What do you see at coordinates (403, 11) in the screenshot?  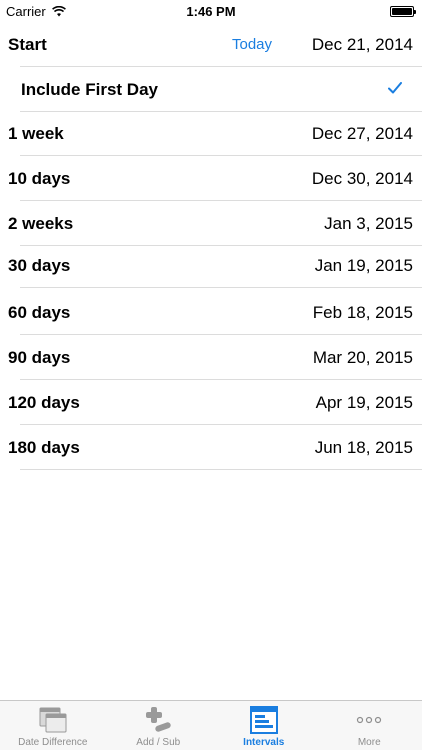 I see `battery-icon` at bounding box center [403, 11].